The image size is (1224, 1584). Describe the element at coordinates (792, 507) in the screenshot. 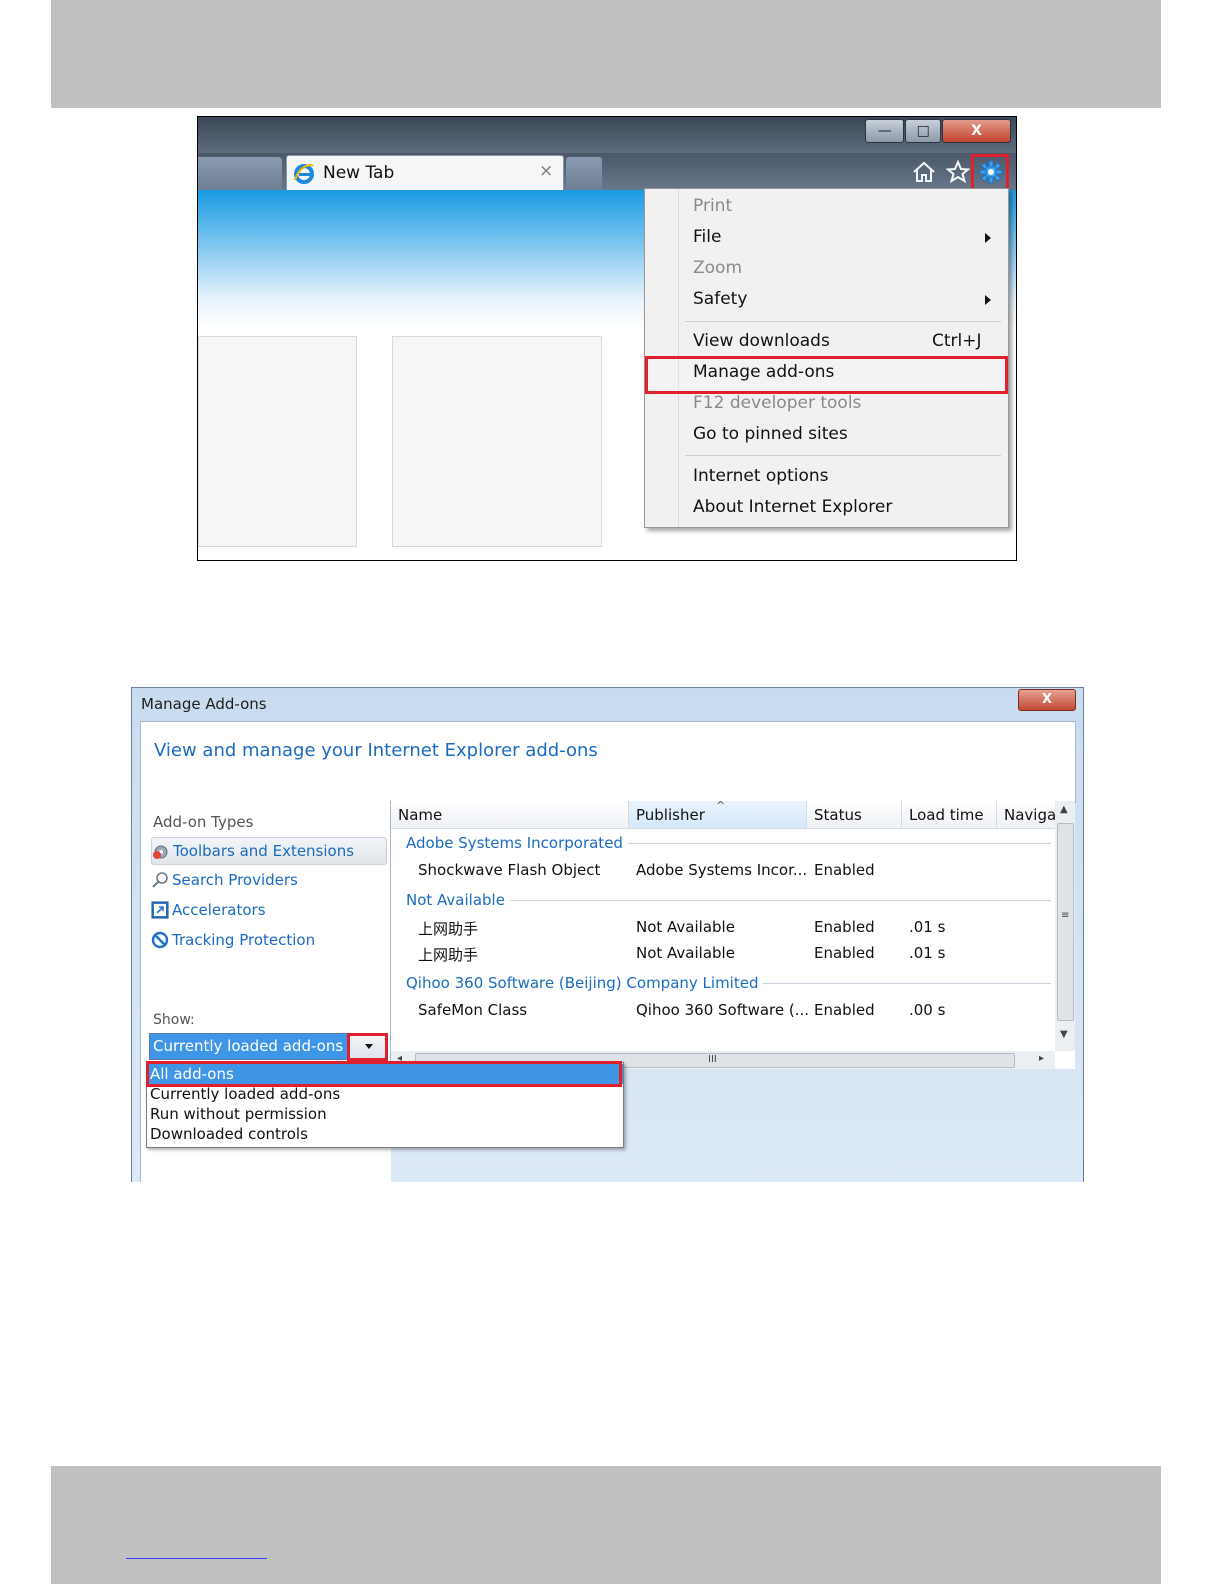

I see `menu-item-about-internet-explorer: About Internet Explorer` at that location.